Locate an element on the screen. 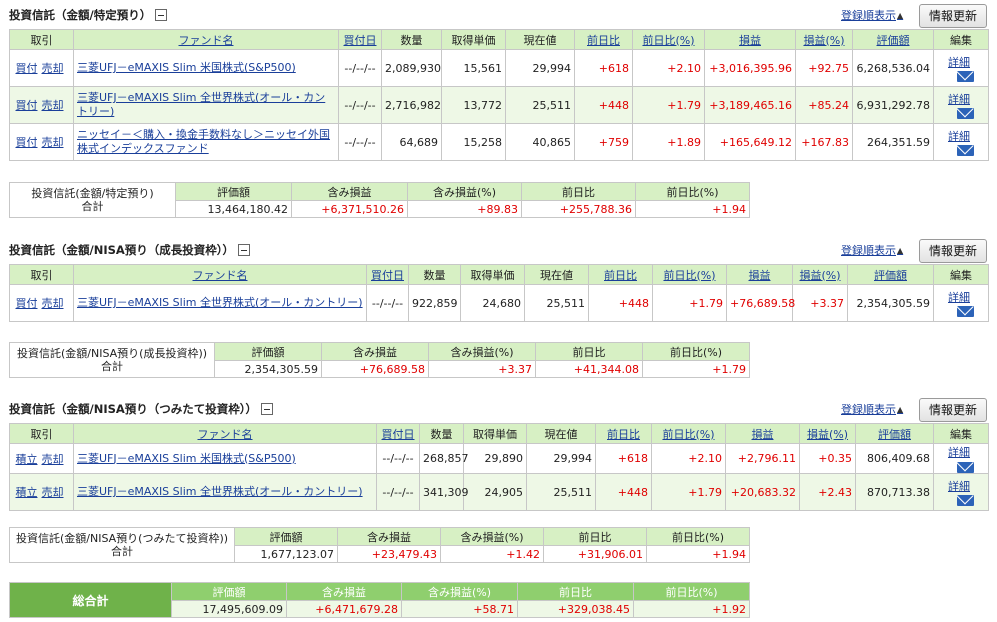 The width and height of the screenshot is (997, 622). col-header-qty: 数量 is located at coordinates (441, 433).